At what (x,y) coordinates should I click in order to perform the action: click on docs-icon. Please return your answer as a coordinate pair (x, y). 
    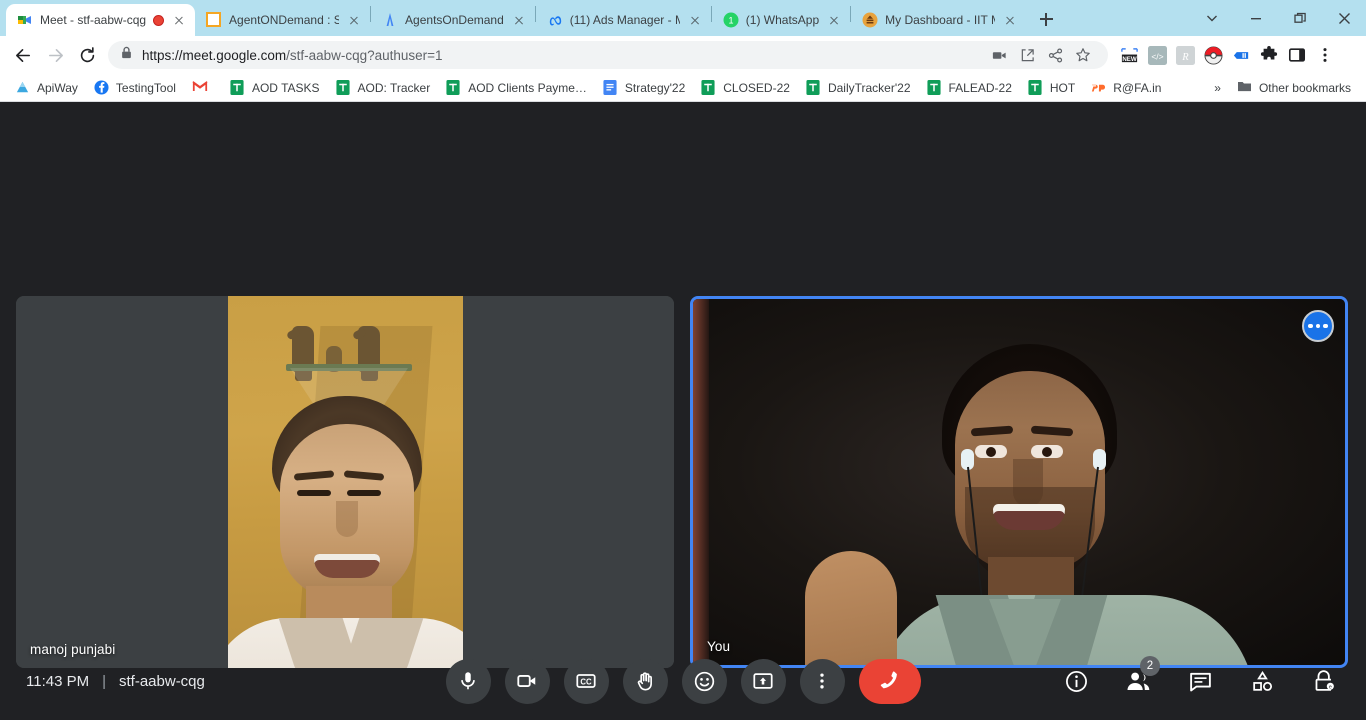
    Looking at the image, I should click on (611, 87).